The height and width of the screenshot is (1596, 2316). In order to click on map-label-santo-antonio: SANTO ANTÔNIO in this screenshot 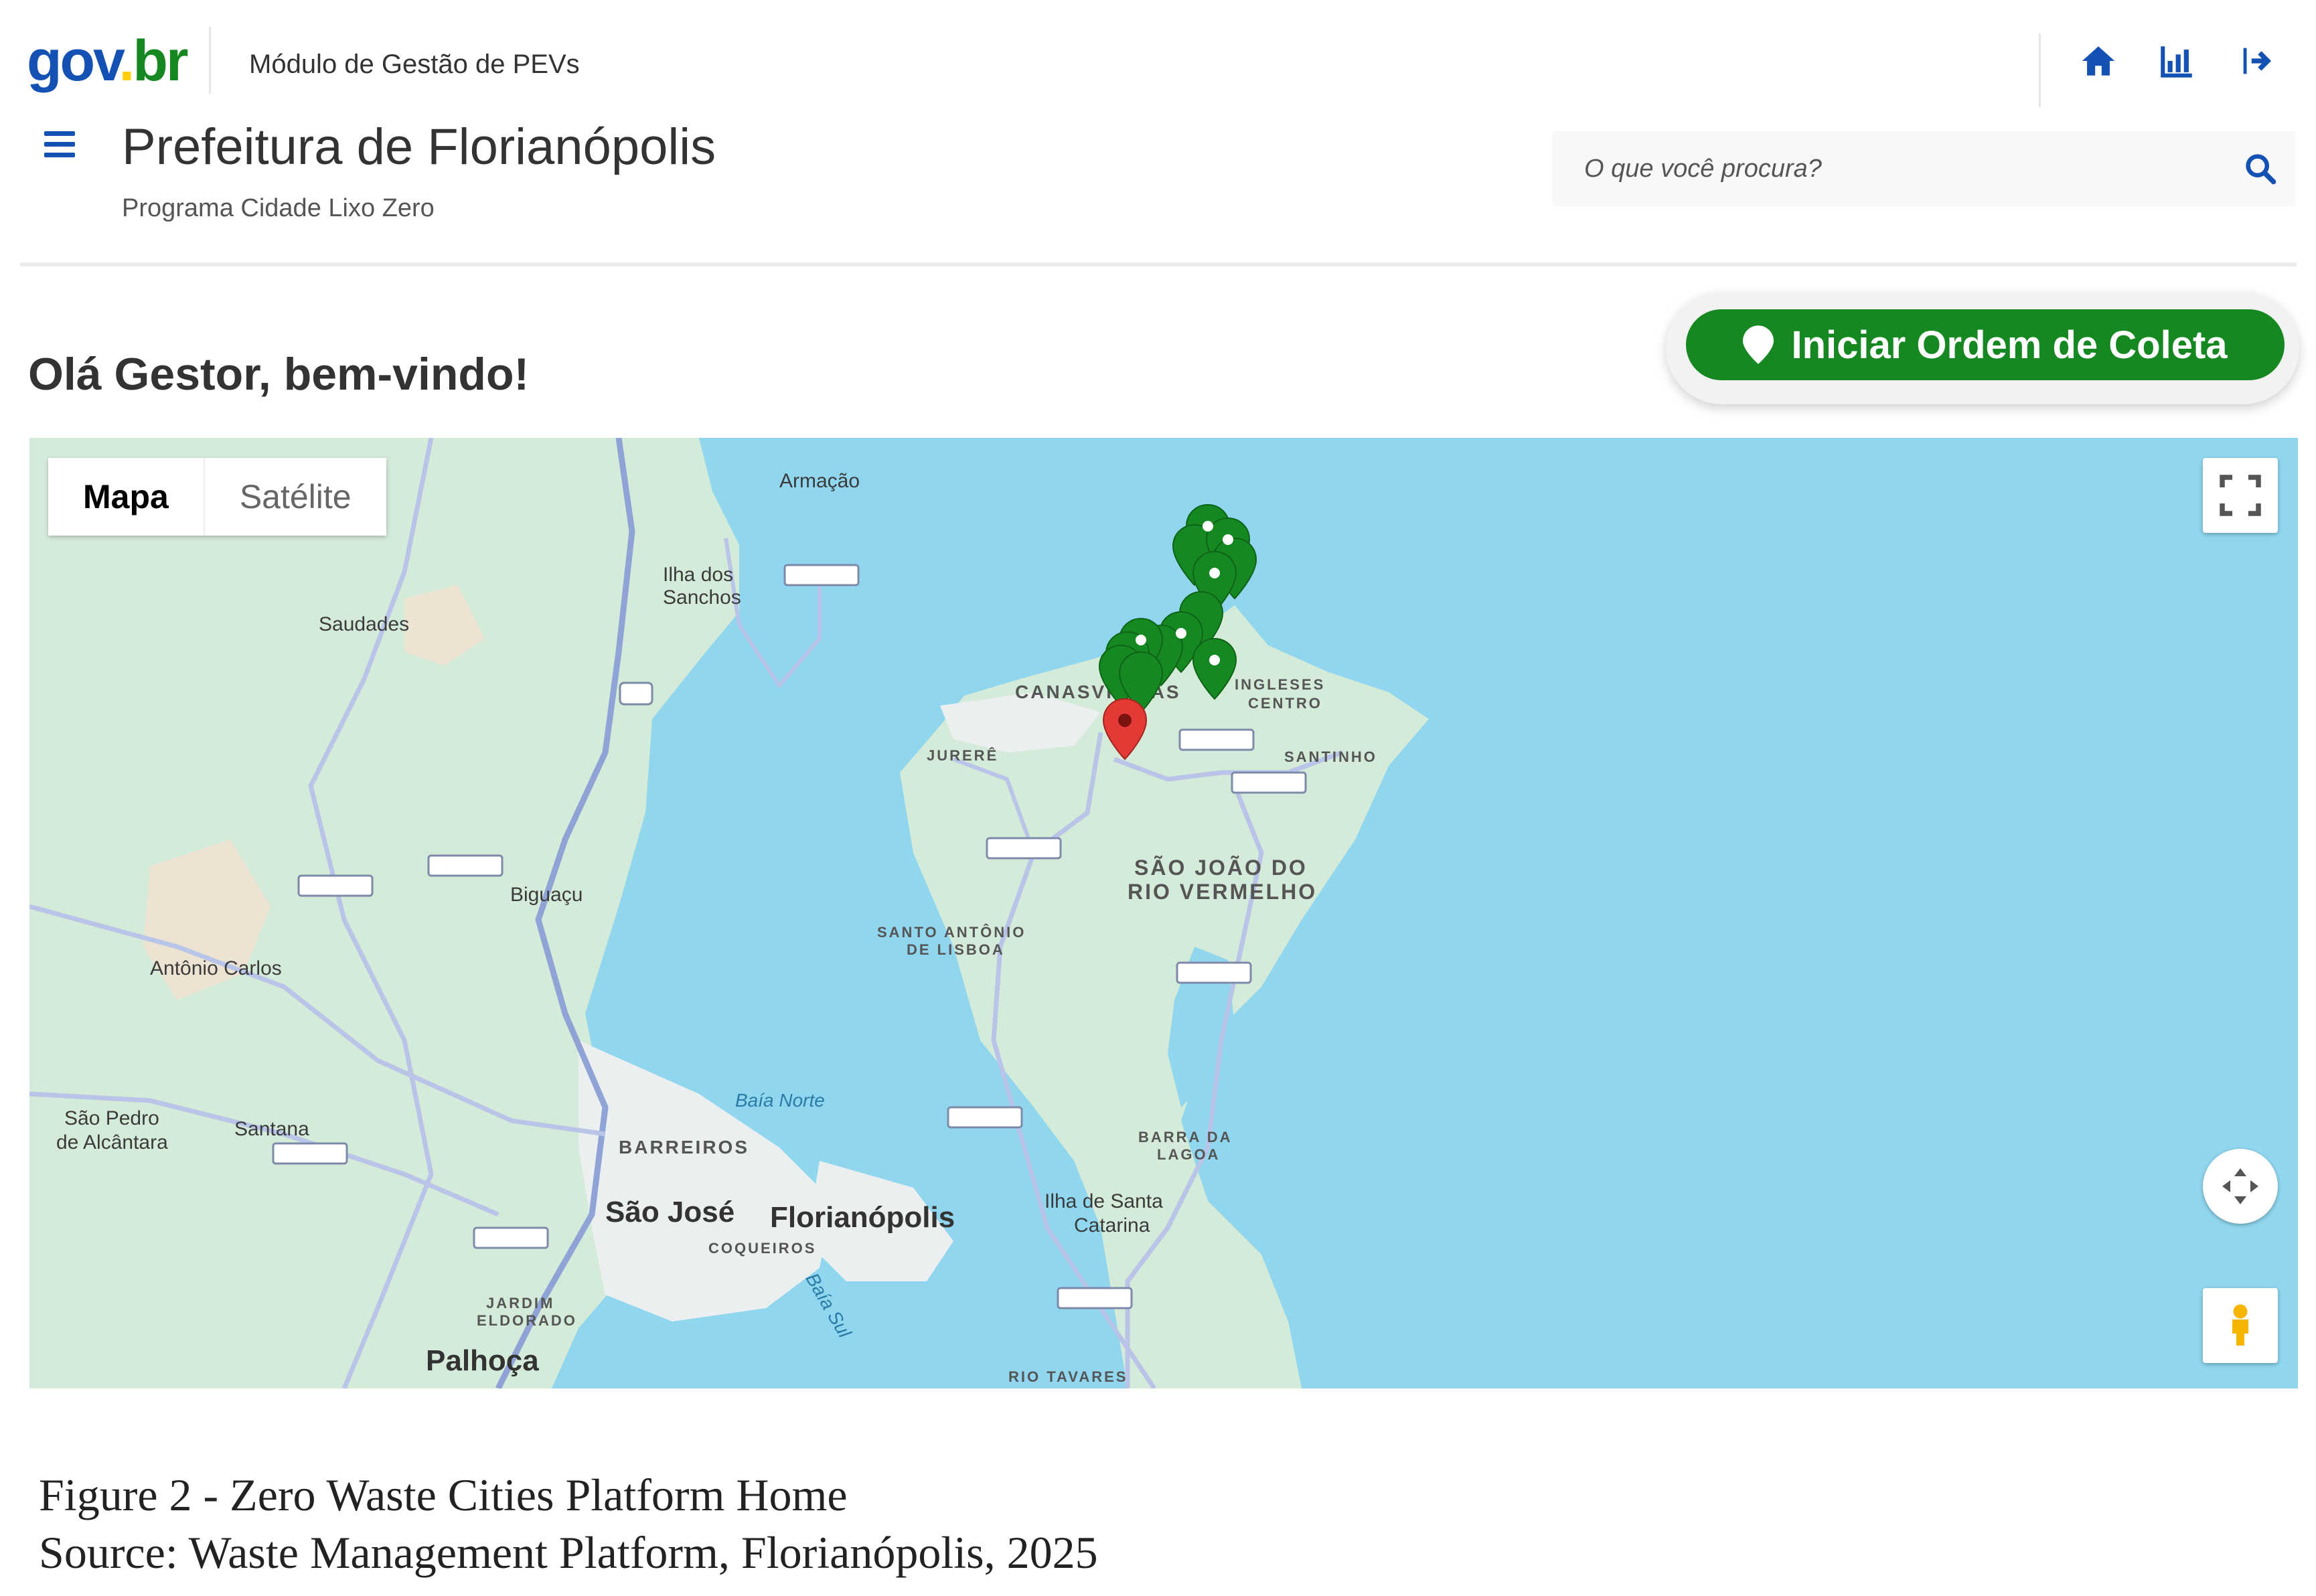, I will do `click(951, 932)`.